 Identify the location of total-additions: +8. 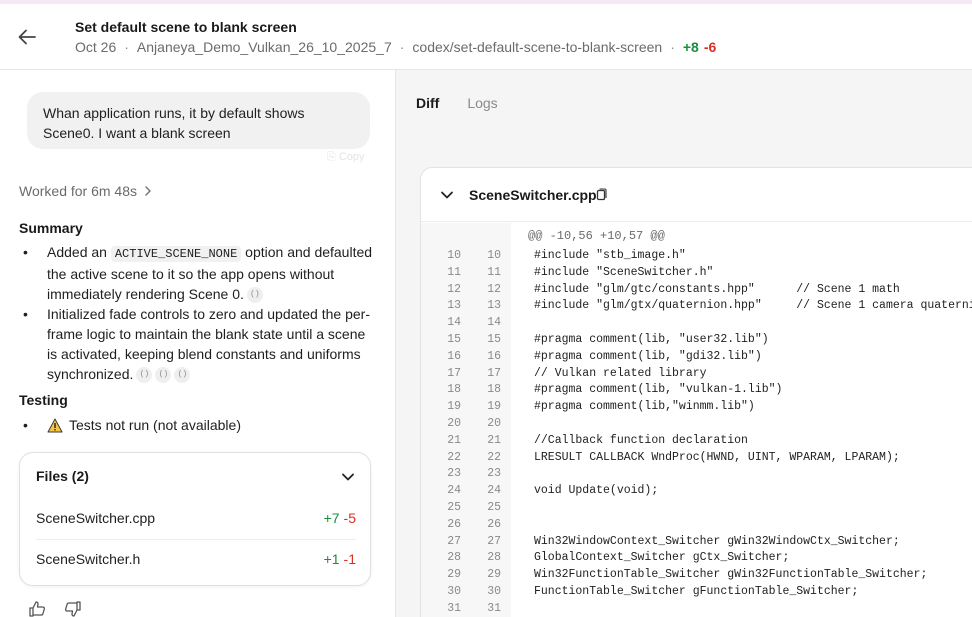
(690, 47).